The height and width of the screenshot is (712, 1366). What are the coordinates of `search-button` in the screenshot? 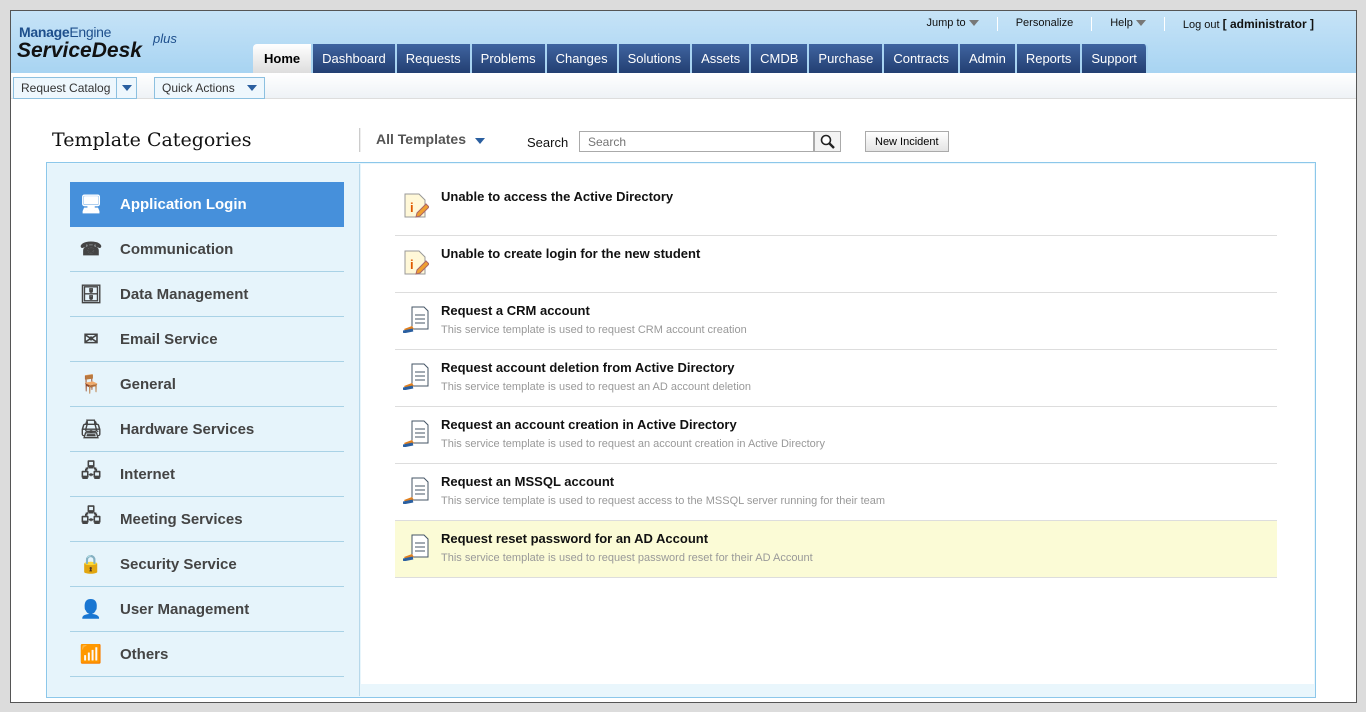 It's located at (827, 141).